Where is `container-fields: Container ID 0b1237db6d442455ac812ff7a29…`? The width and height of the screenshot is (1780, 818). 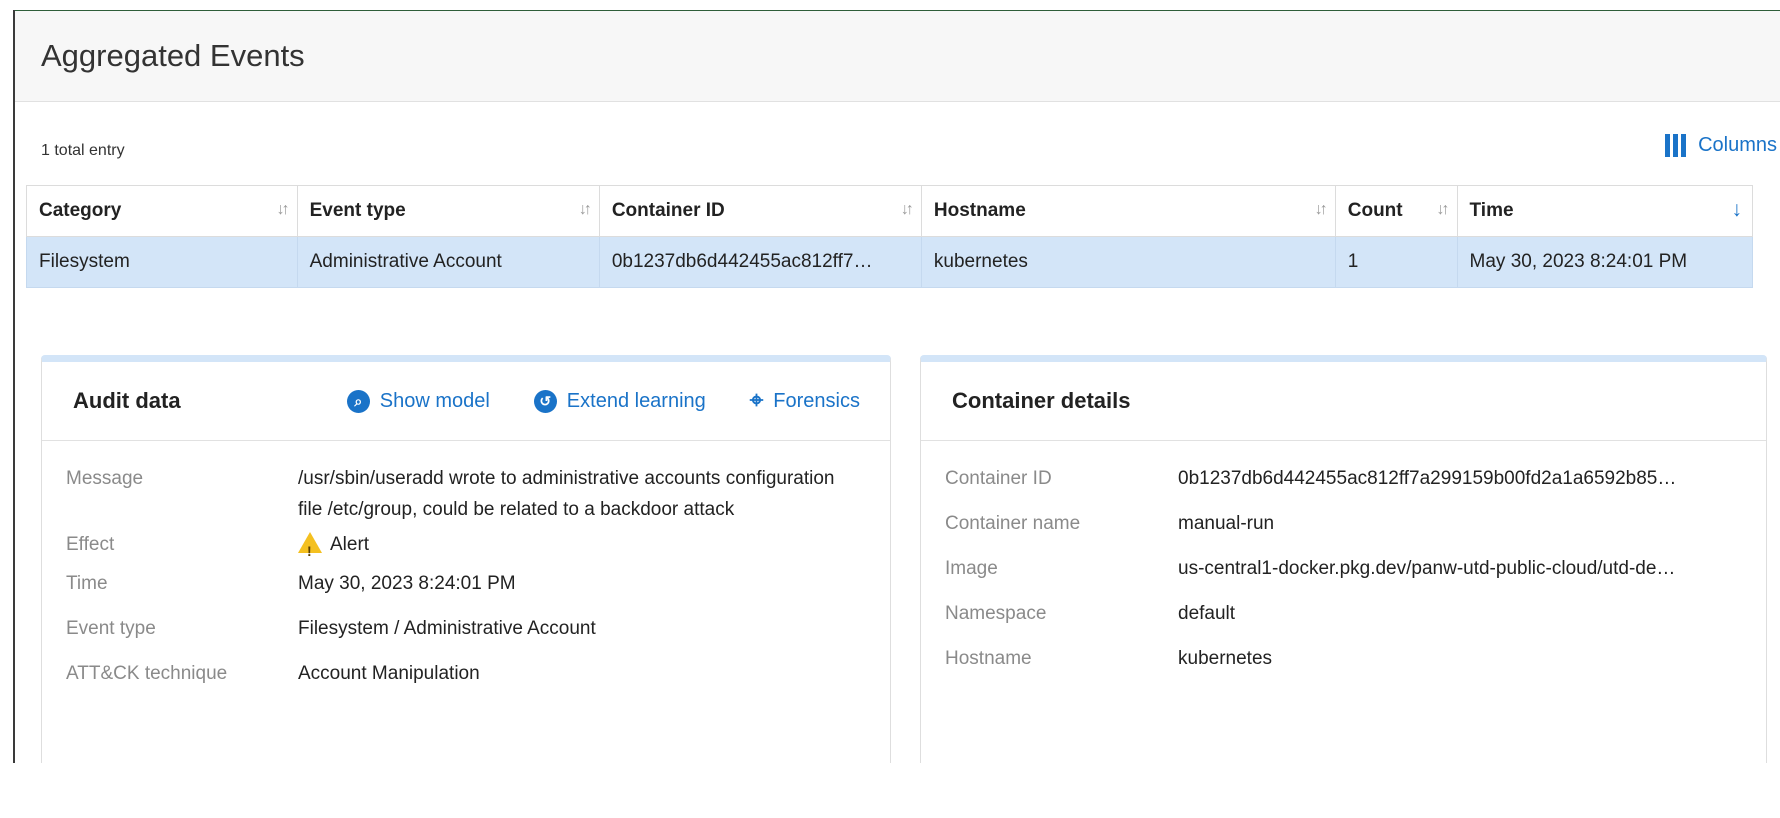
container-fields: Container ID 0b1237db6d442455ac812ff7a29… is located at coordinates (1343, 557).